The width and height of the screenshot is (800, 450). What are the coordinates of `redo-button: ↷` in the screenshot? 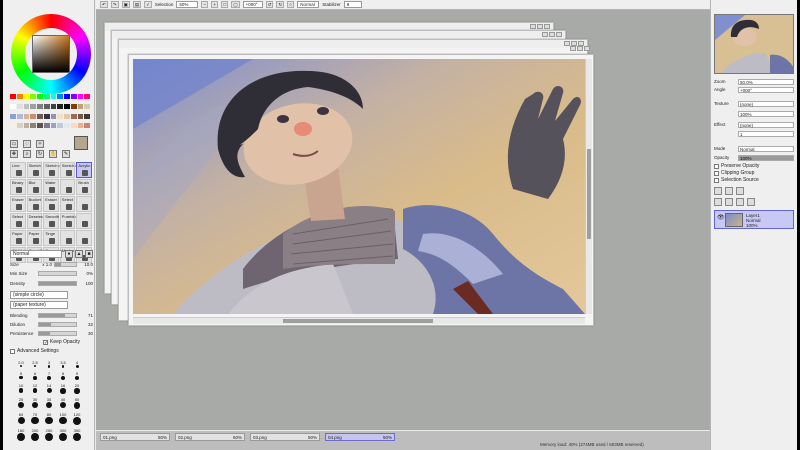 It's located at (114, 4).